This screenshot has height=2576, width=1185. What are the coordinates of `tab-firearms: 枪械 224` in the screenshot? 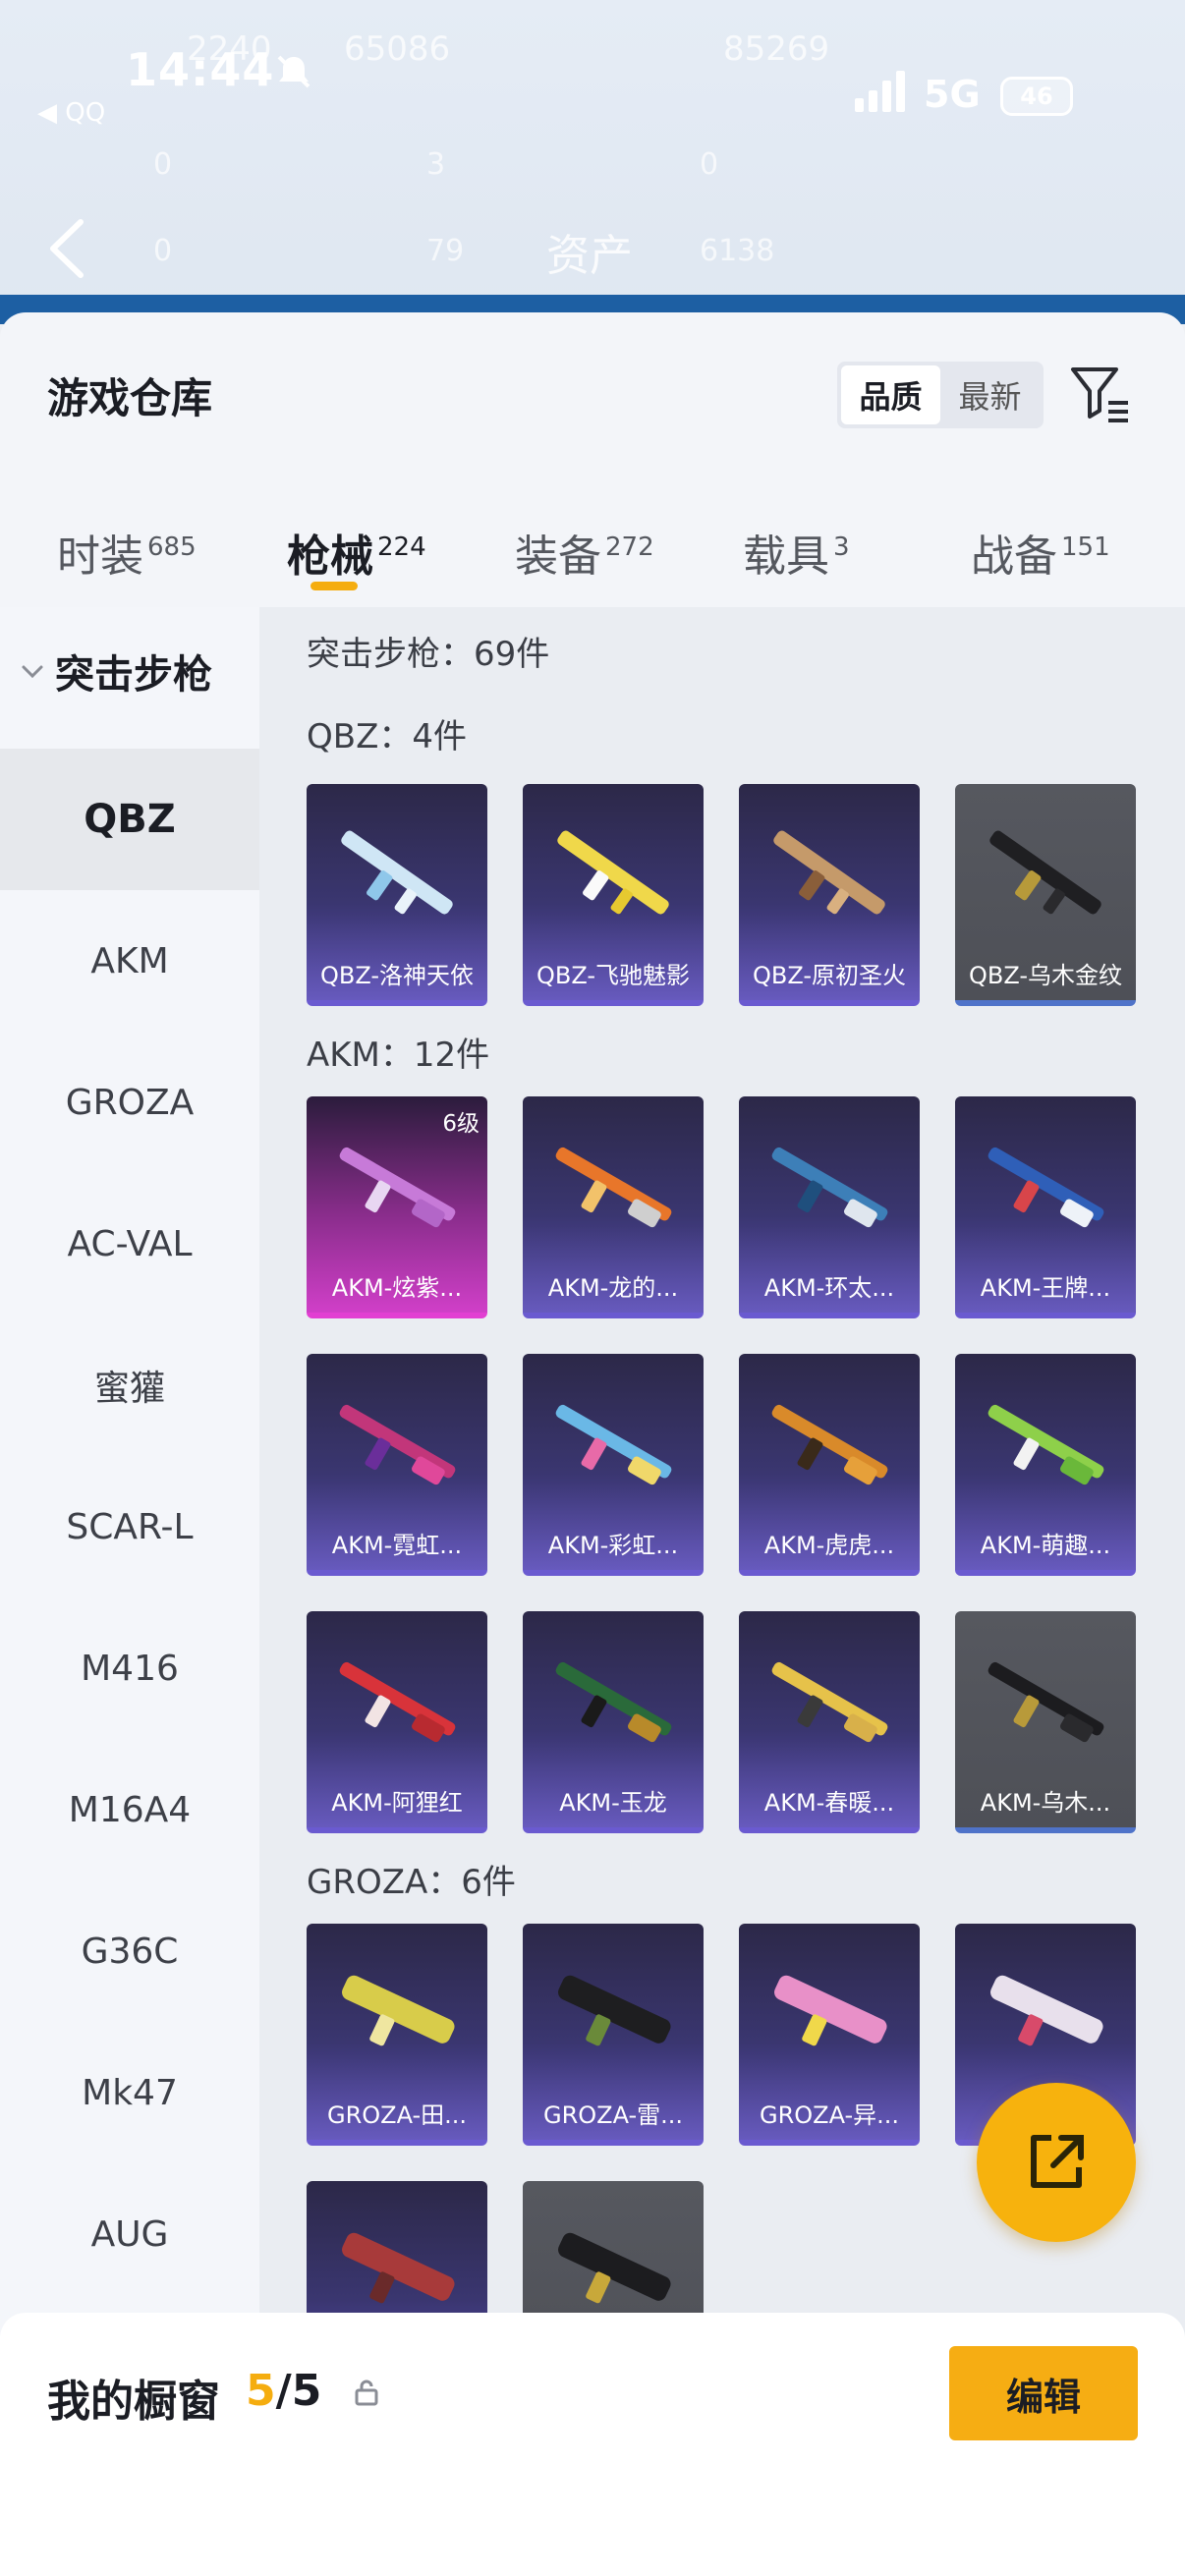 It's located at (356, 552).